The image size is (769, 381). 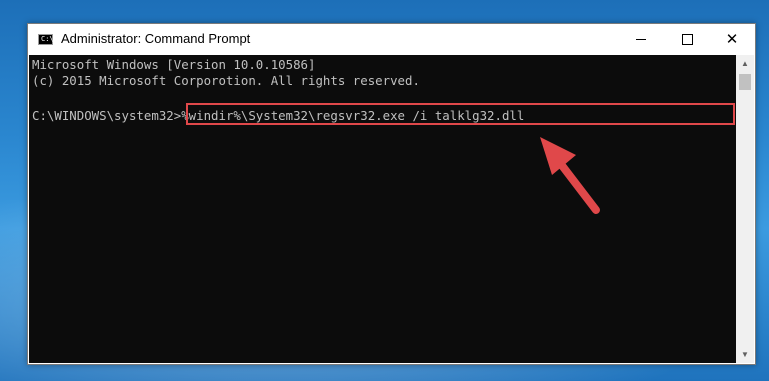 I want to click on minimize-icon, so click(x=641, y=39).